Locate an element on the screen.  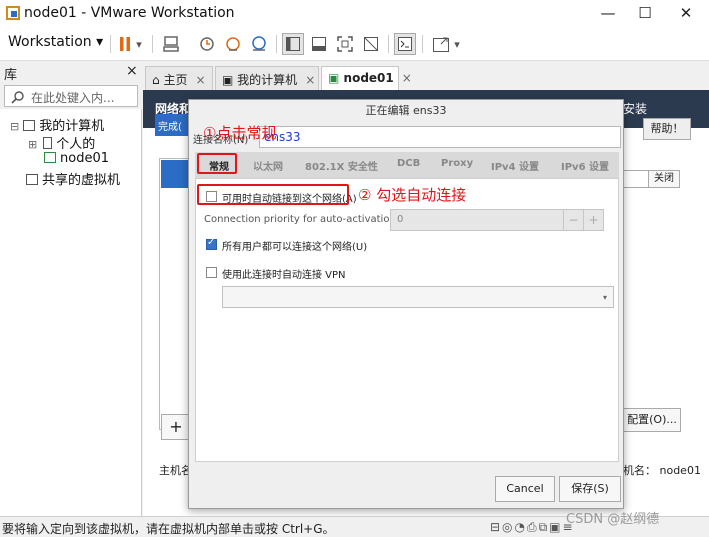
computer-icon: ▣ is located at coordinates (228, 80).